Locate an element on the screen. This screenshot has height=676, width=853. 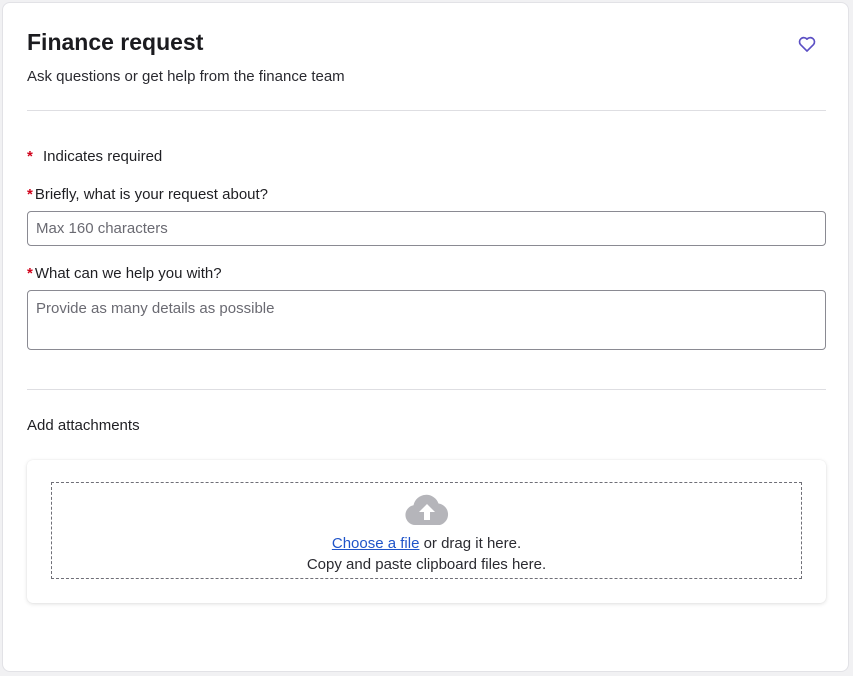
header-divider is located at coordinates (426, 110).